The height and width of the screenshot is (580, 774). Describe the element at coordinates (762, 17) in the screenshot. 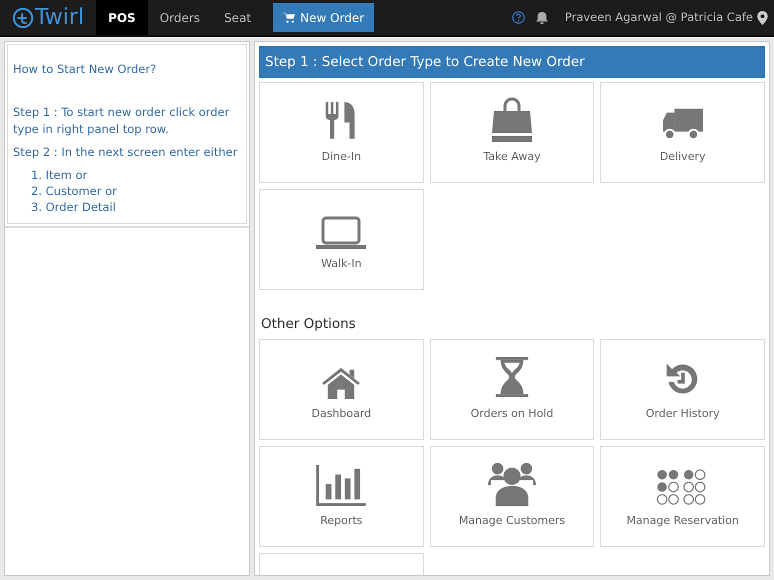

I see `location-pin-icon` at that location.